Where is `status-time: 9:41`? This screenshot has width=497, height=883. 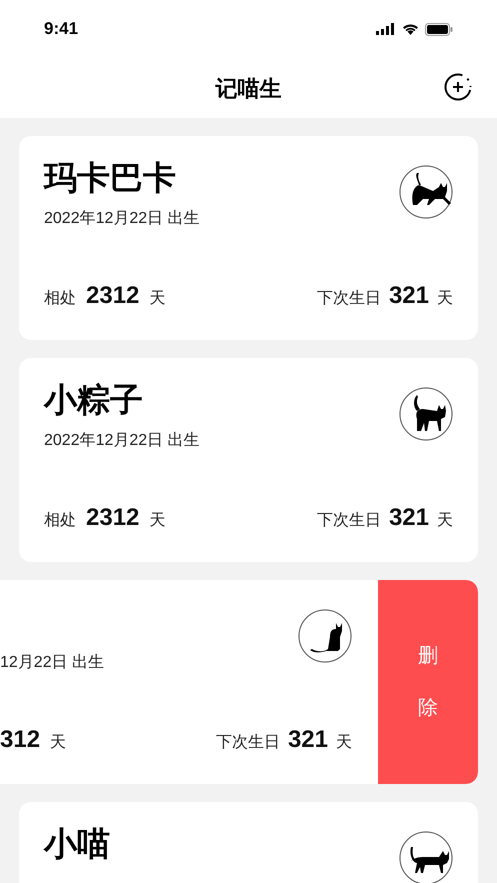
status-time: 9:41 is located at coordinates (61, 29).